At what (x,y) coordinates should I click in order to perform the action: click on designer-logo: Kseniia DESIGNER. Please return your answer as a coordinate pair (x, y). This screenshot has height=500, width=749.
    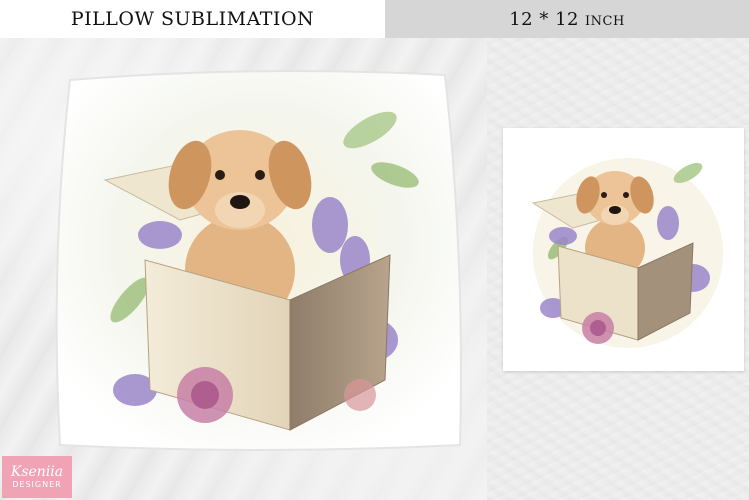
    Looking at the image, I should click on (37, 477).